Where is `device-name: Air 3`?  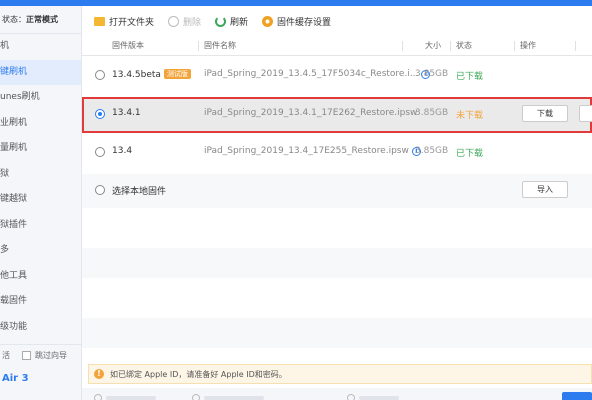 device-name: Air 3 is located at coordinates (15, 378).